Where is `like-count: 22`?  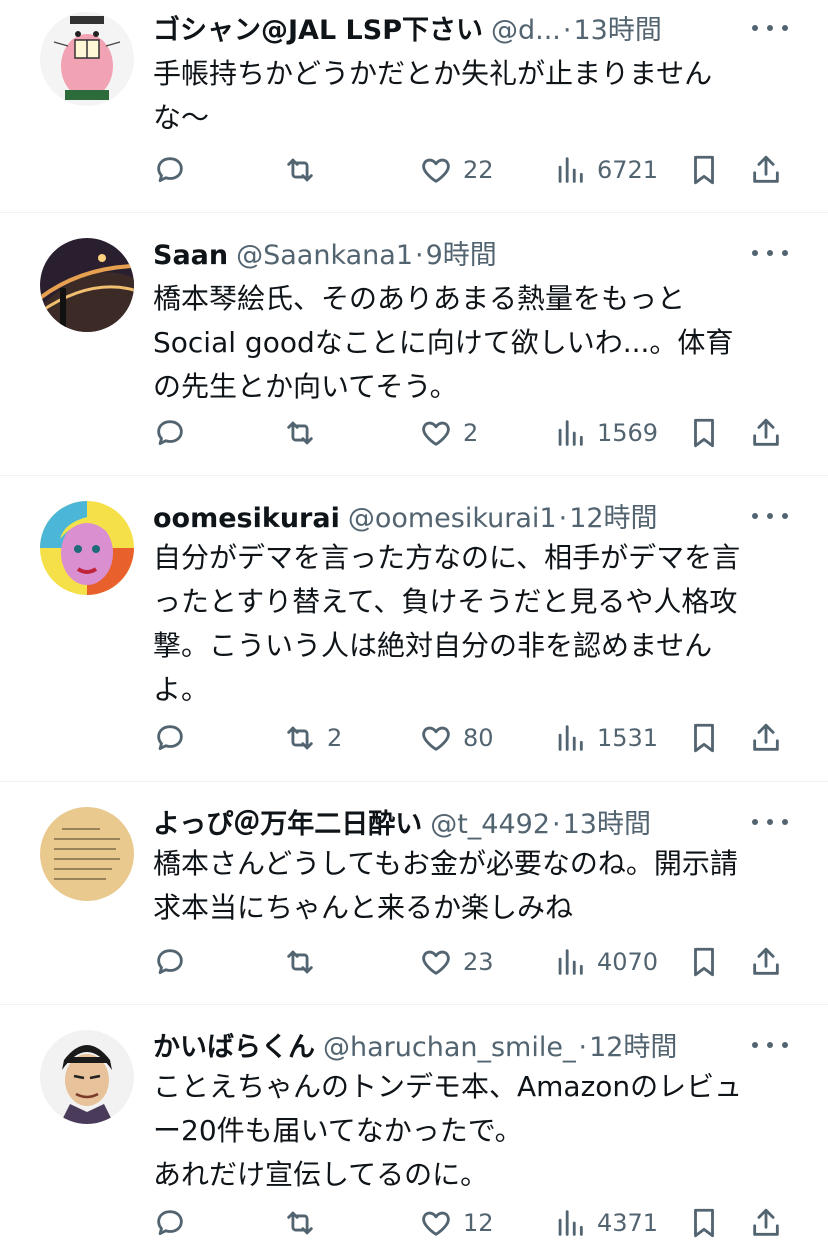
like-count: 22 is located at coordinates (478, 170).